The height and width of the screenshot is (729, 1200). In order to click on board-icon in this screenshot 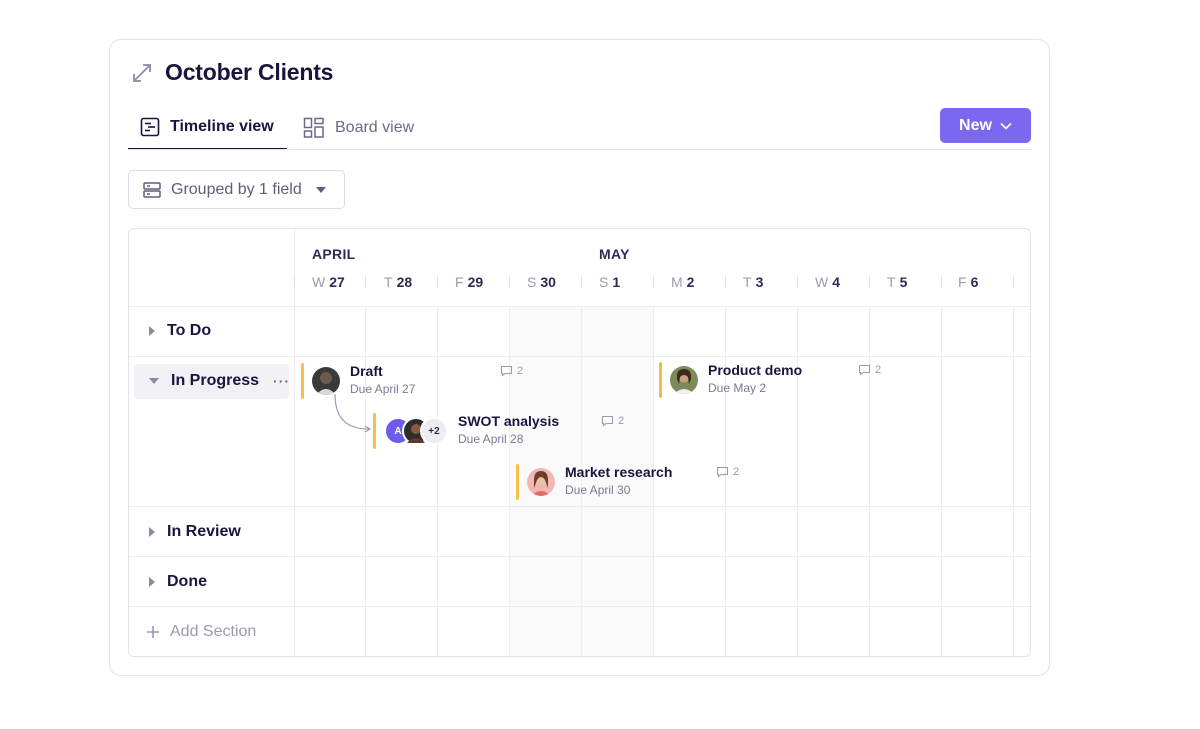, I will do `click(313, 127)`.